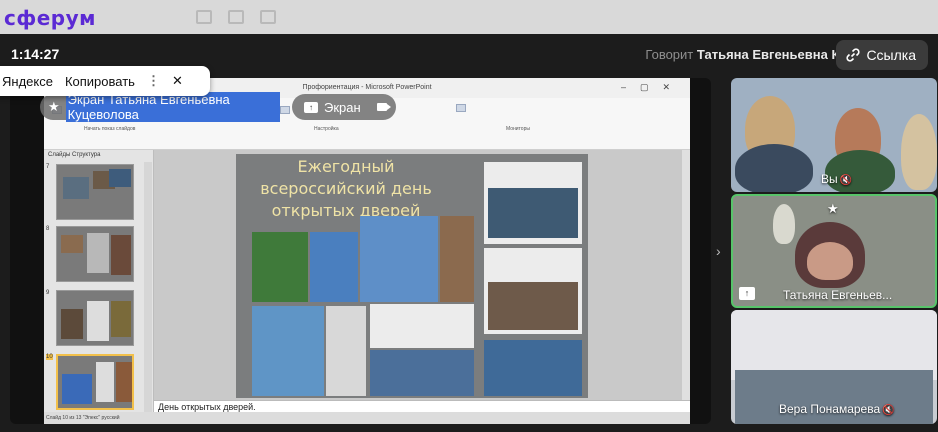 Image resolution: width=938 pixels, height=432 pixels. Describe the element at coordinates (100, 81) in the screenshot. I see `context-item-copy: Копировать` at that location.